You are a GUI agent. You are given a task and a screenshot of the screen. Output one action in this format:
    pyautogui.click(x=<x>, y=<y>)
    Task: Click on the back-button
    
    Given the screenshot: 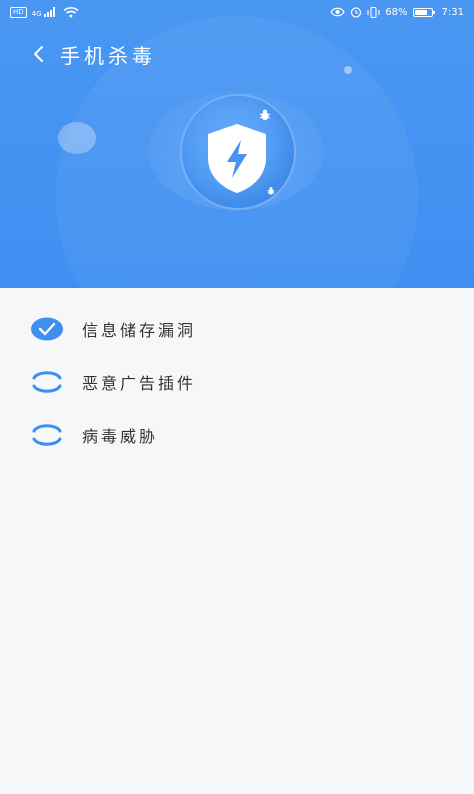 What is the action you would take?
    pyautogui.click(x=38, y=54)
    